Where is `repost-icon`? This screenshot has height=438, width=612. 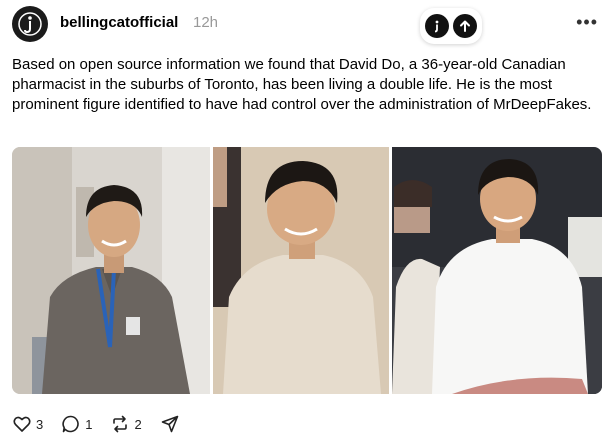 repost-icon is located at coordinates (120, 424).